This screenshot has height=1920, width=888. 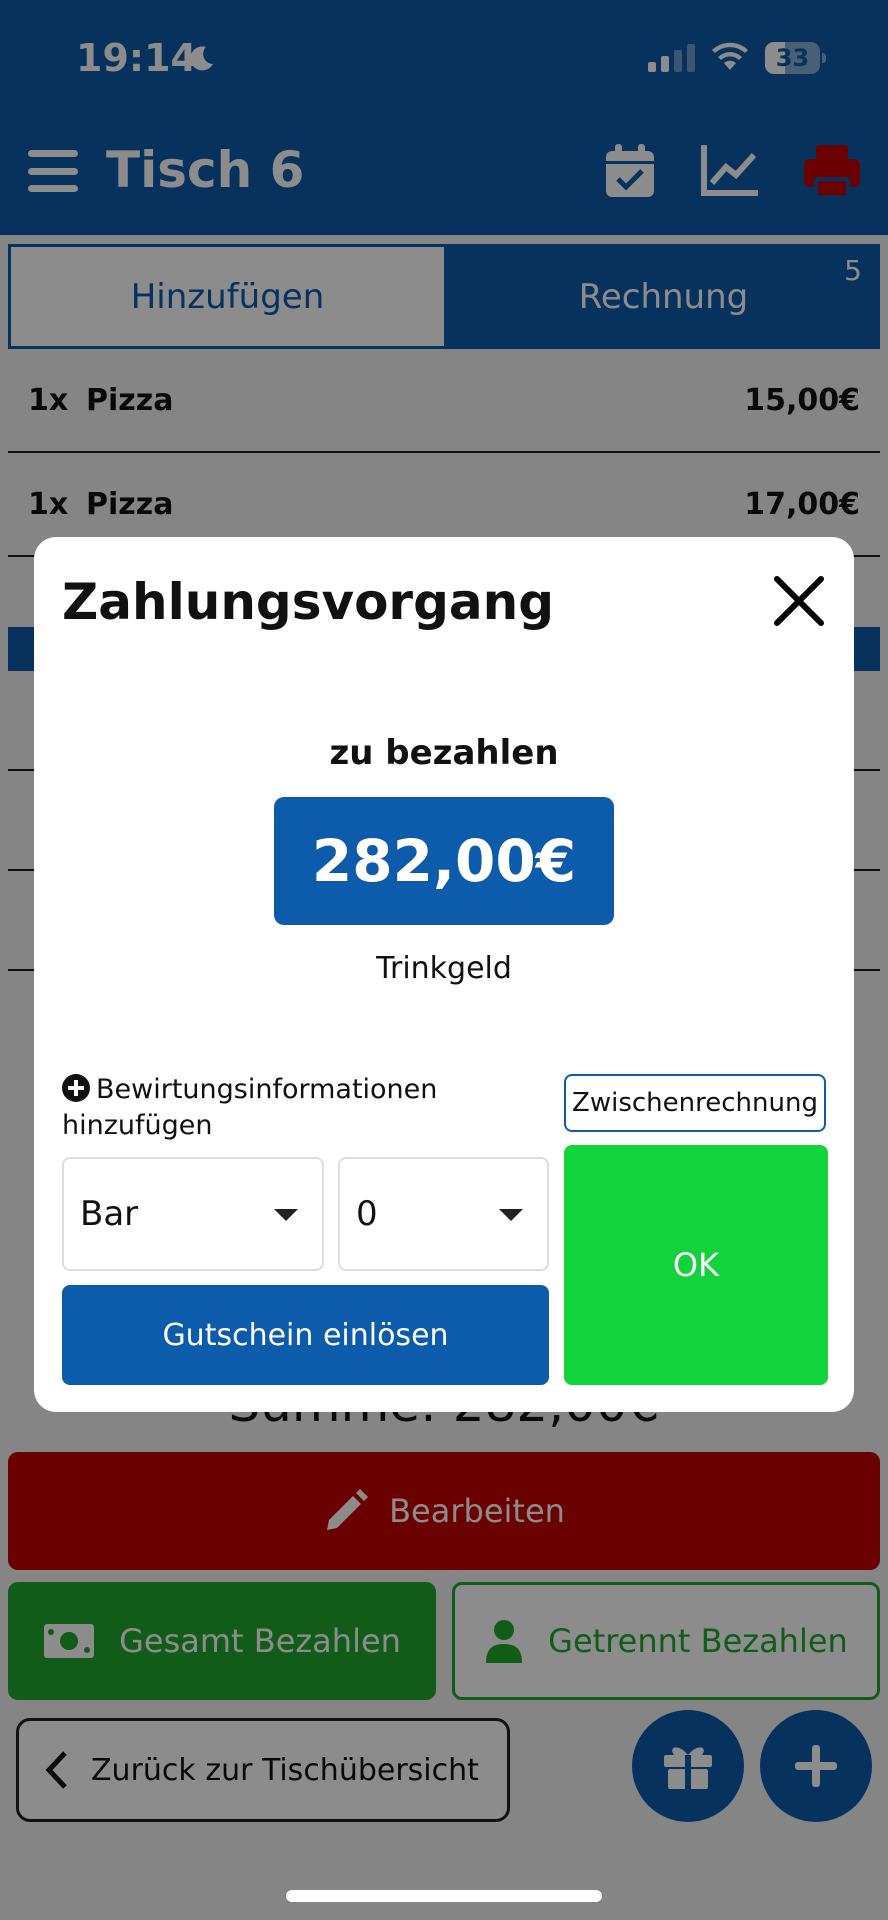 I want to click on ok-label: OK, so click(x=696, y=1265).